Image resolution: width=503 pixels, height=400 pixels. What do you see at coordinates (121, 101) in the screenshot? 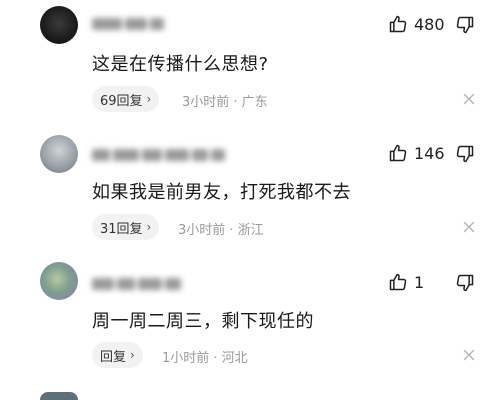
I see `replies-label: 69回复` at bounding box center [121, 101].